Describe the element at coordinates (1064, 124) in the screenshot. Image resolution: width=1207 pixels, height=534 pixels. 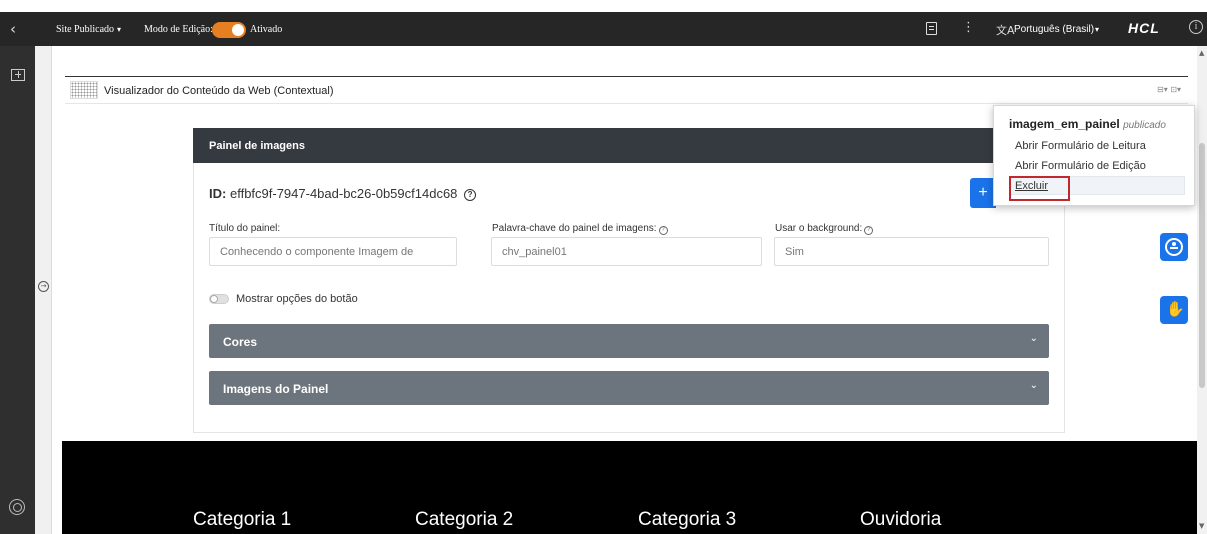
I see `menu-title-name: imagem_em_painel` at that location.